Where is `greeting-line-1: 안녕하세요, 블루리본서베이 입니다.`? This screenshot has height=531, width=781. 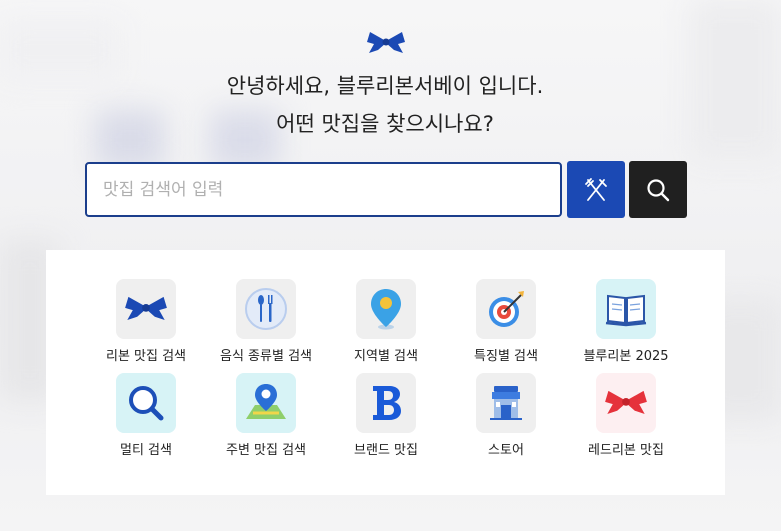 greeting-line-1: 안녕하세요, 블루리본서베이 입니다. is located at coordinates (385, 86).